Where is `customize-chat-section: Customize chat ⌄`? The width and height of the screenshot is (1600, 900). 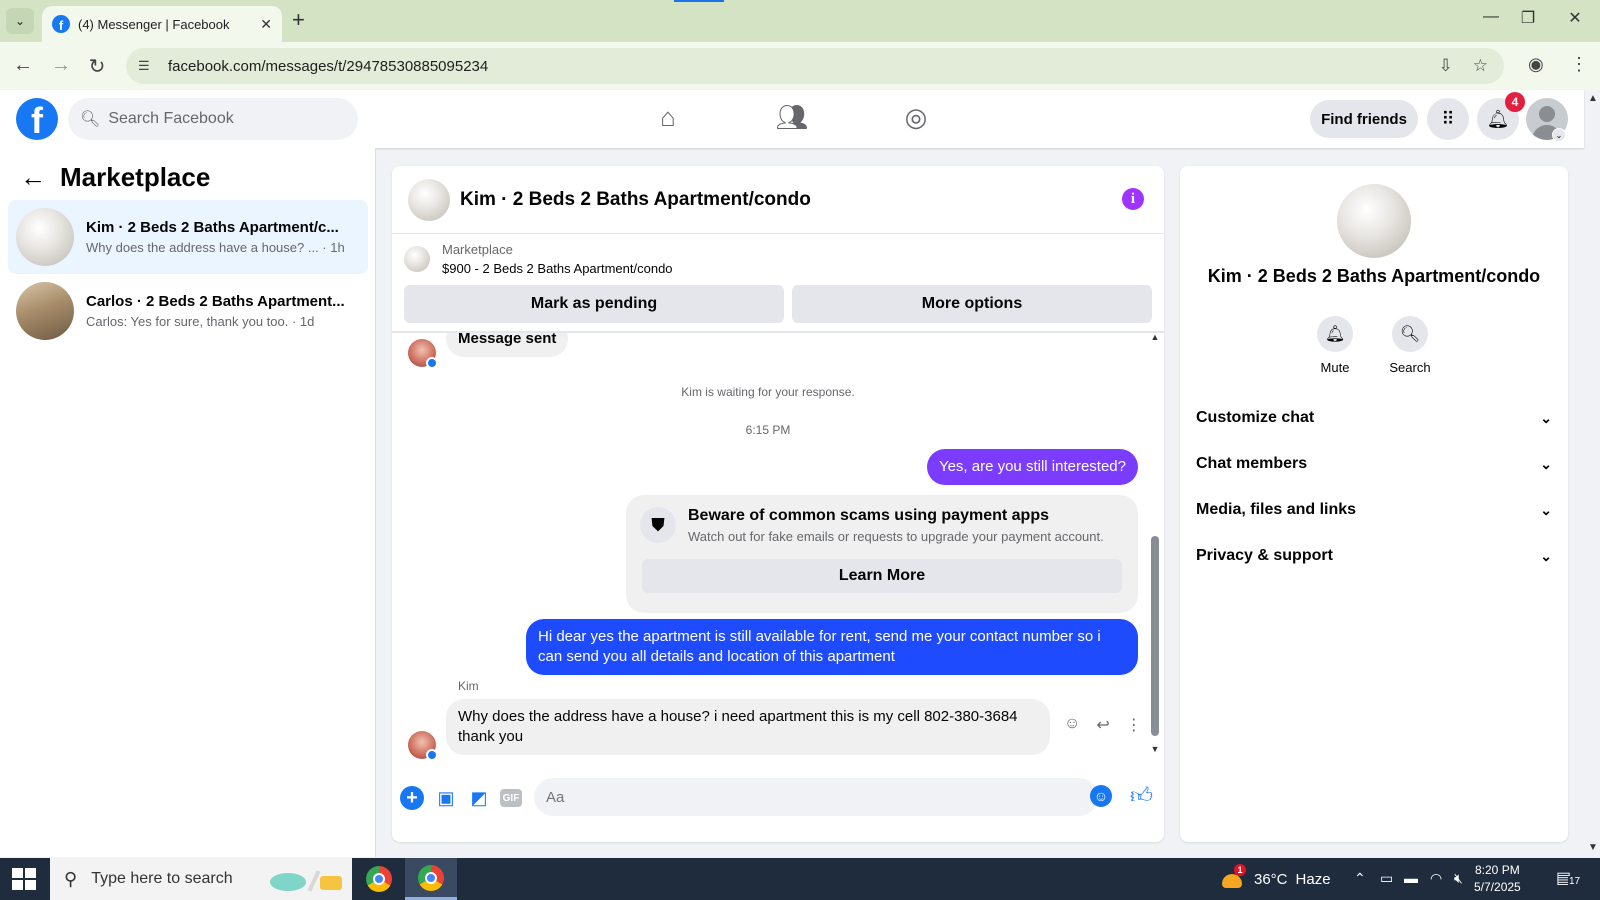
customize-chat-section: Customize chat ⌄ is located at coordinates (1374, 418).